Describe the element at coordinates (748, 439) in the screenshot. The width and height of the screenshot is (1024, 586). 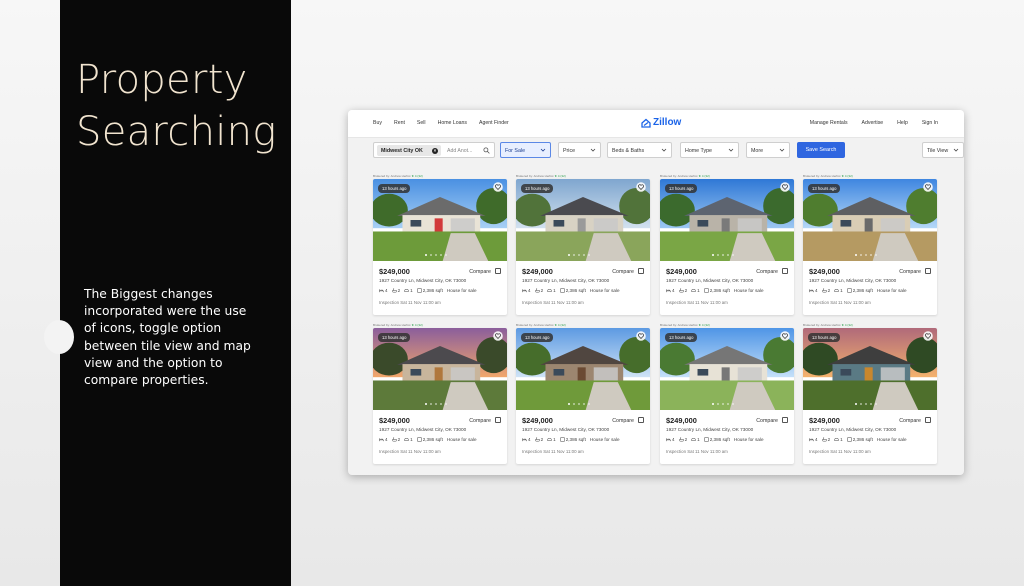
I see `listing-status: House for sale` at that location.